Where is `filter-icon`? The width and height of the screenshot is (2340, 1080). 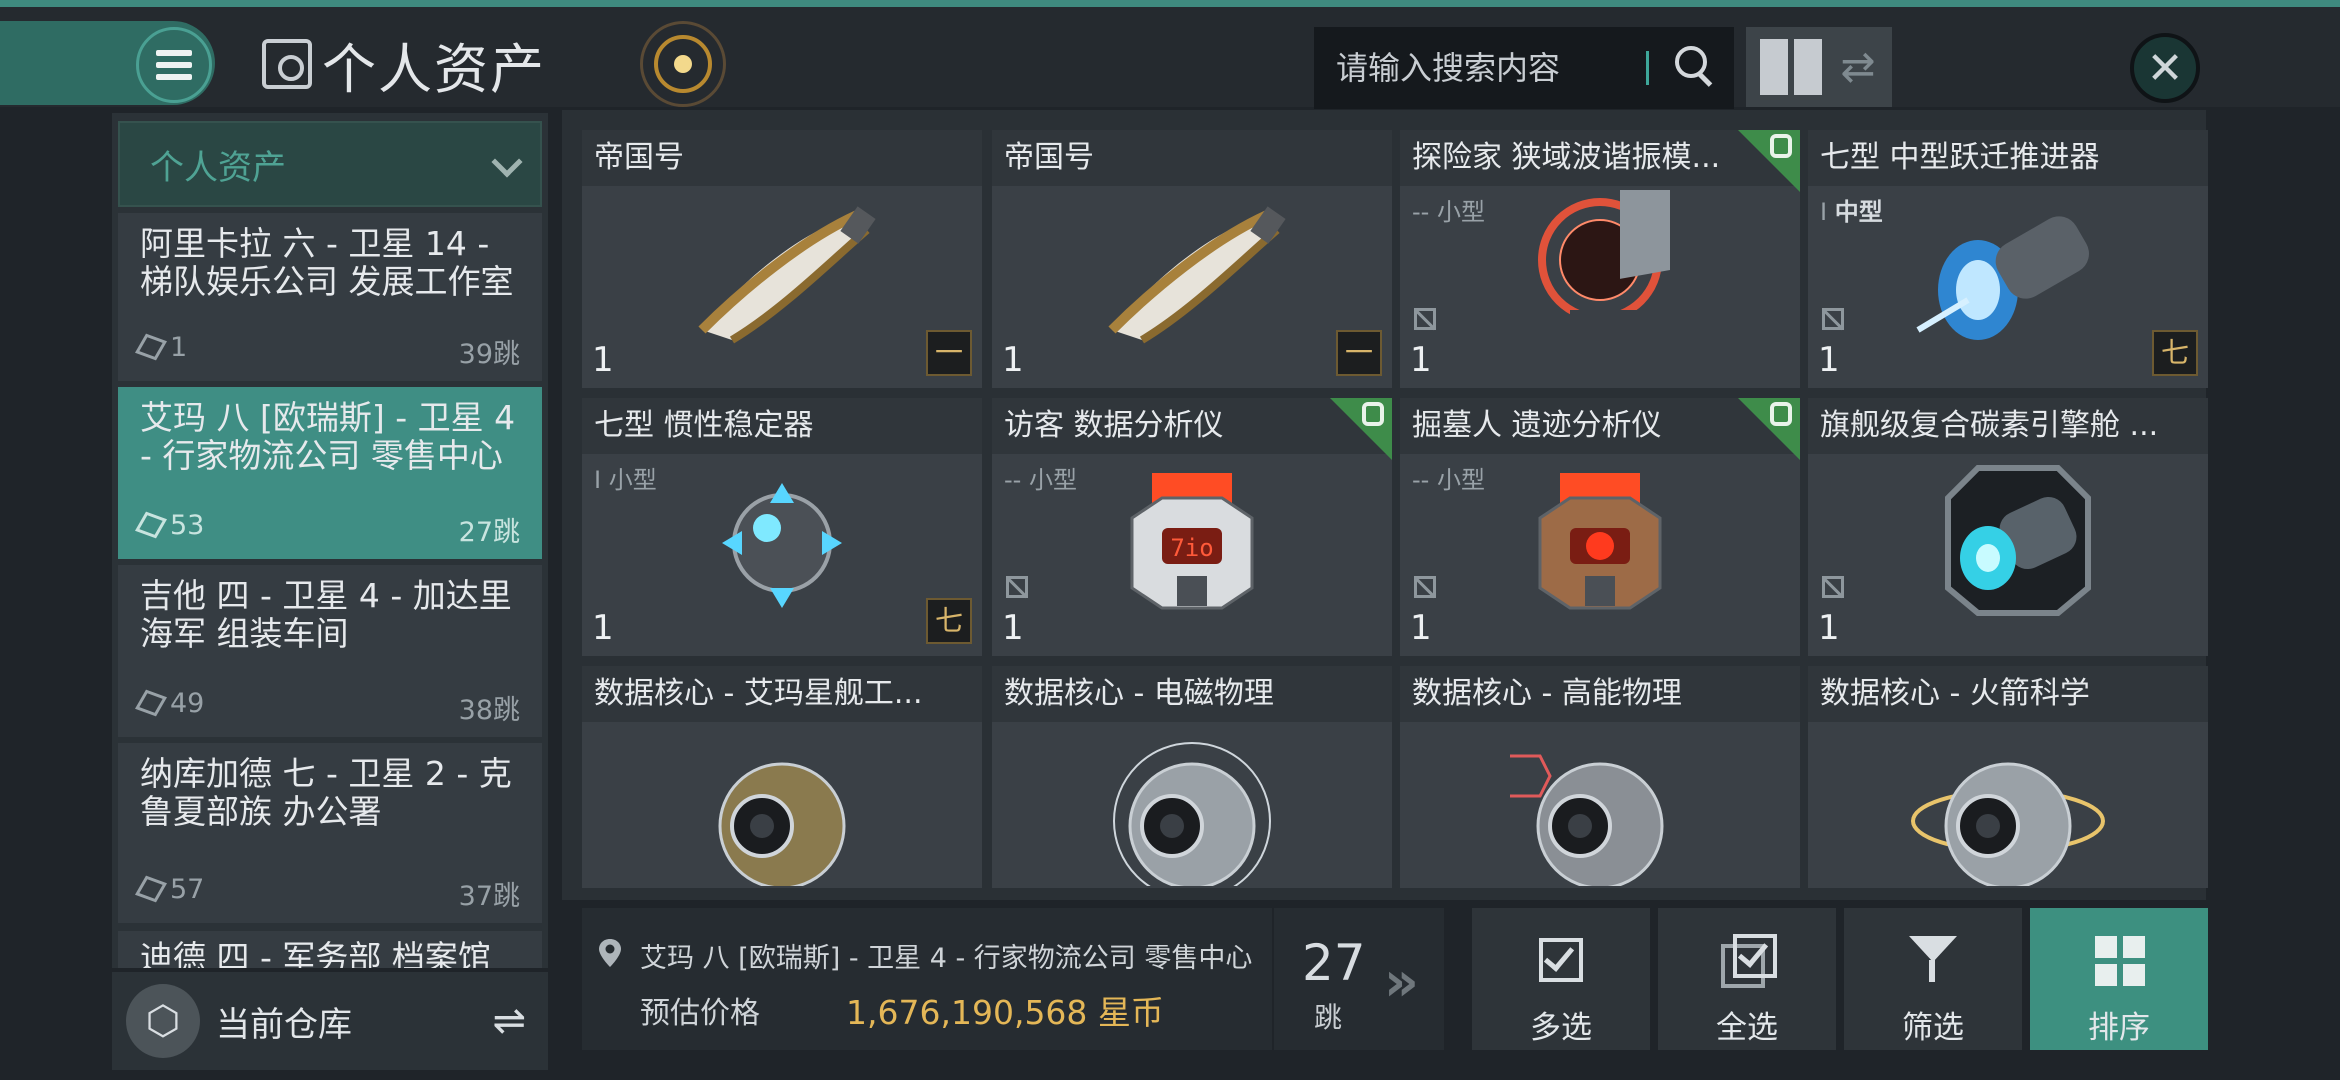
filter-icon is located at coordinates (1933, 960).